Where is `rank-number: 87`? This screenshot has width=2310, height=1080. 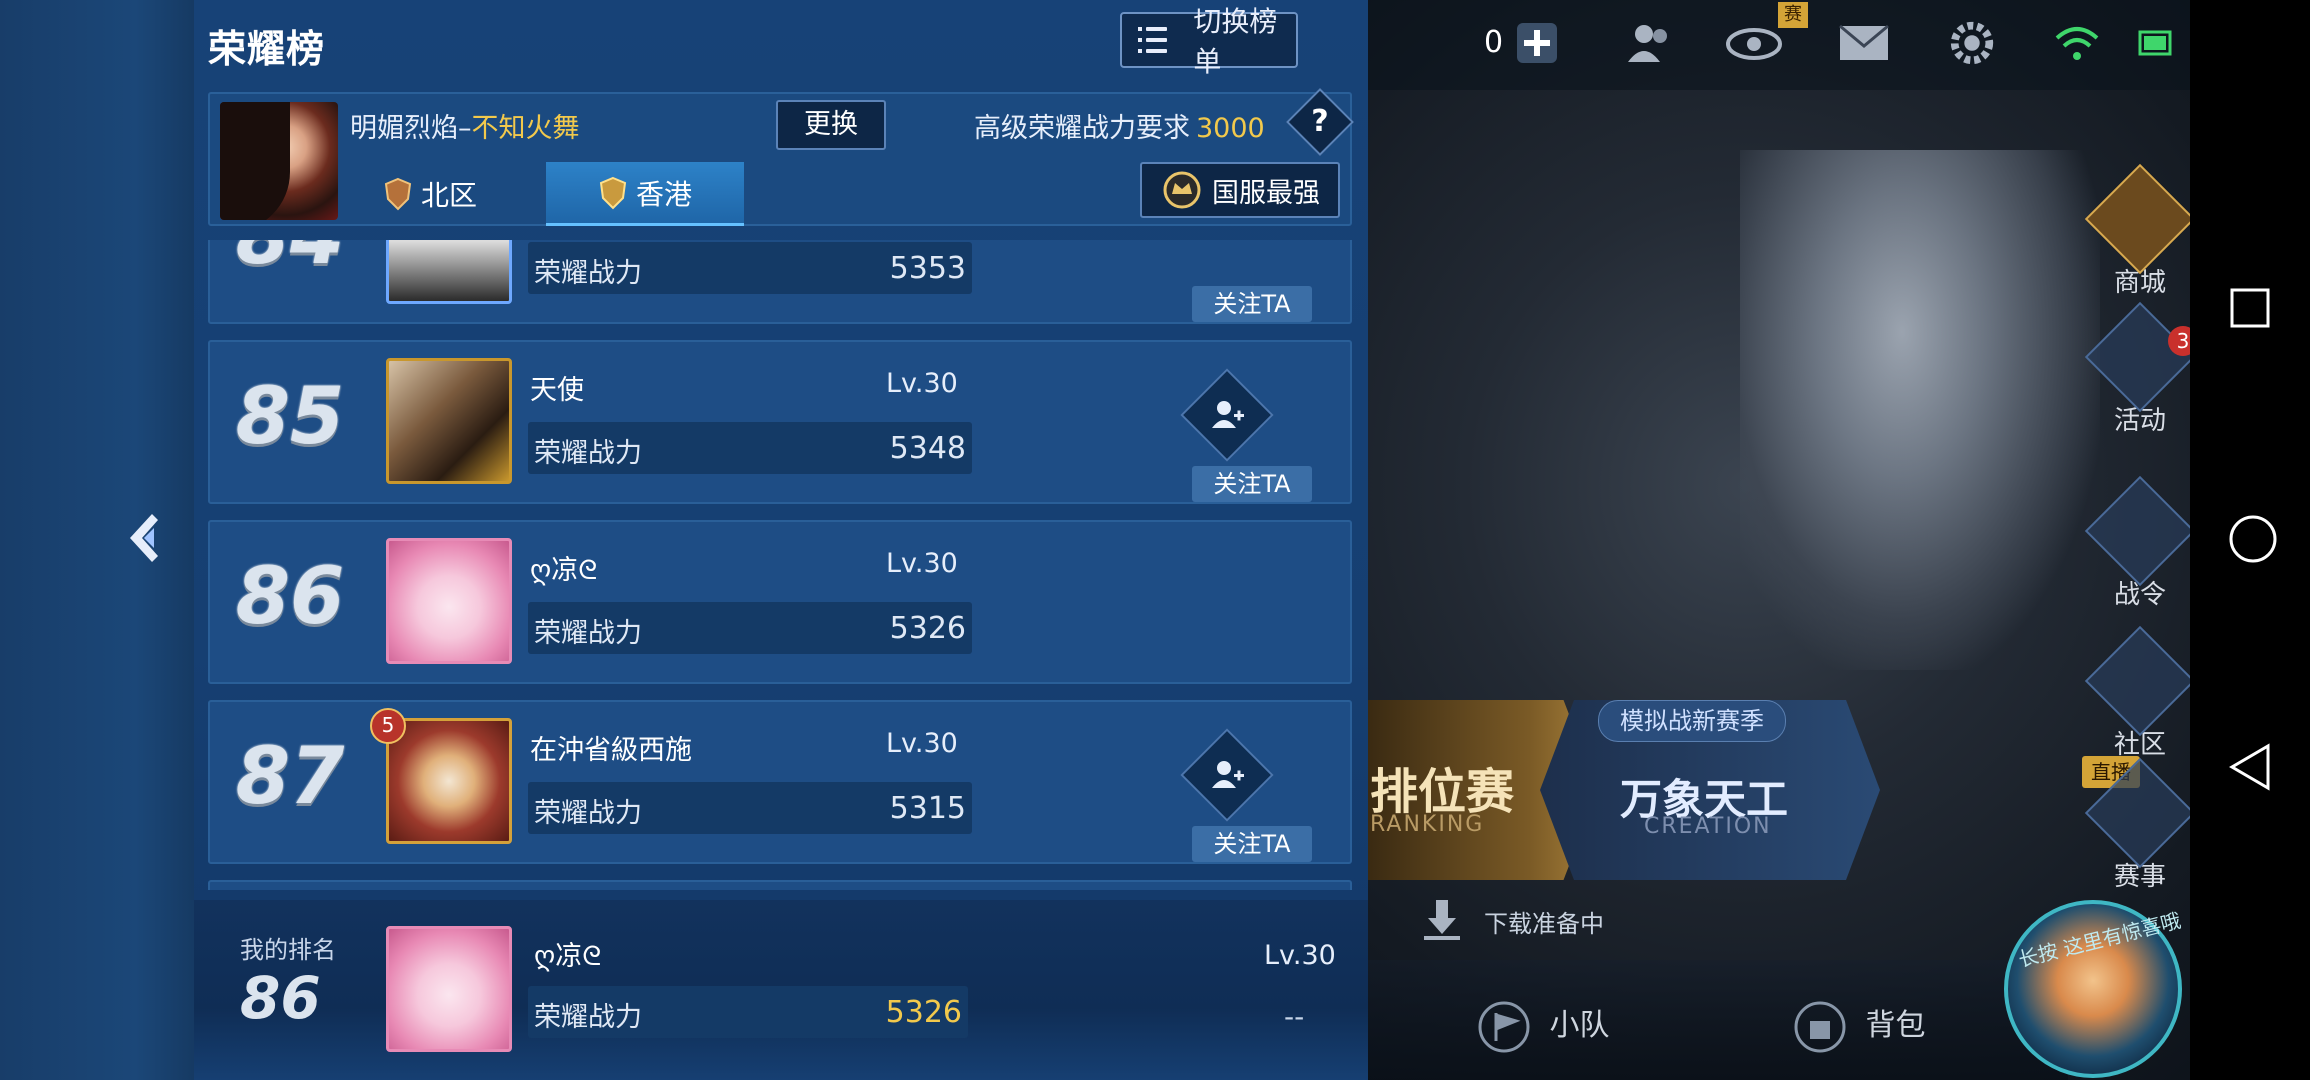 rank-number: 87 is located at coordinates (290, 777).